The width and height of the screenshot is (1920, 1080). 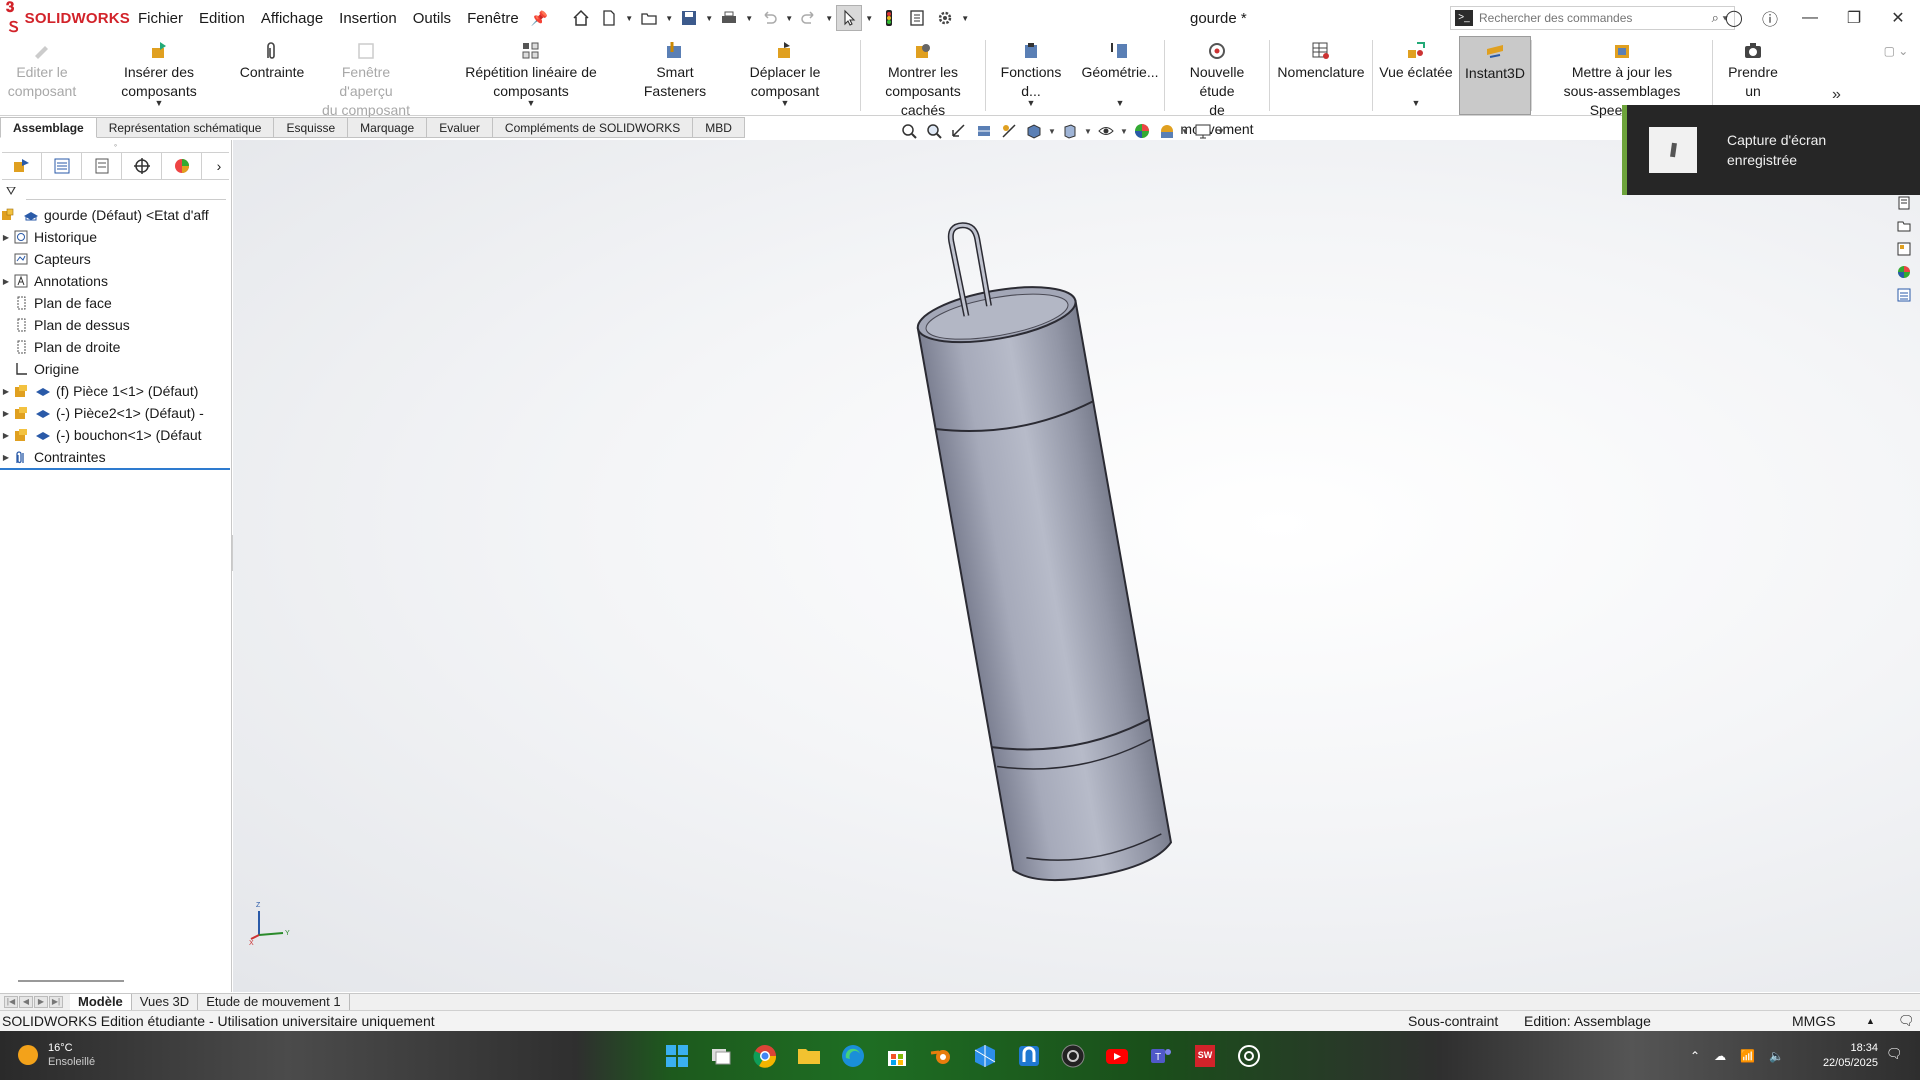 I want to click on apply-scene-icon, so click(x=1167, y=131).